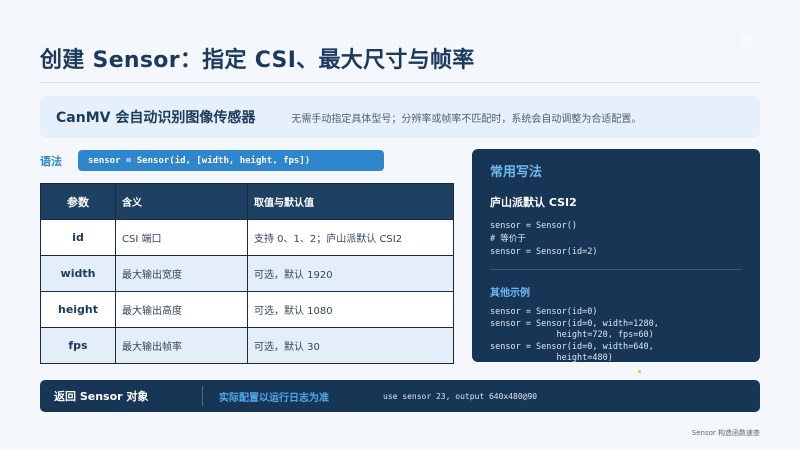 The height and width of the screenshot is (450, 800). Describe the element at coordinates (516, 172) in the screenshot. I see `panel-title: 常用写法` at that location.